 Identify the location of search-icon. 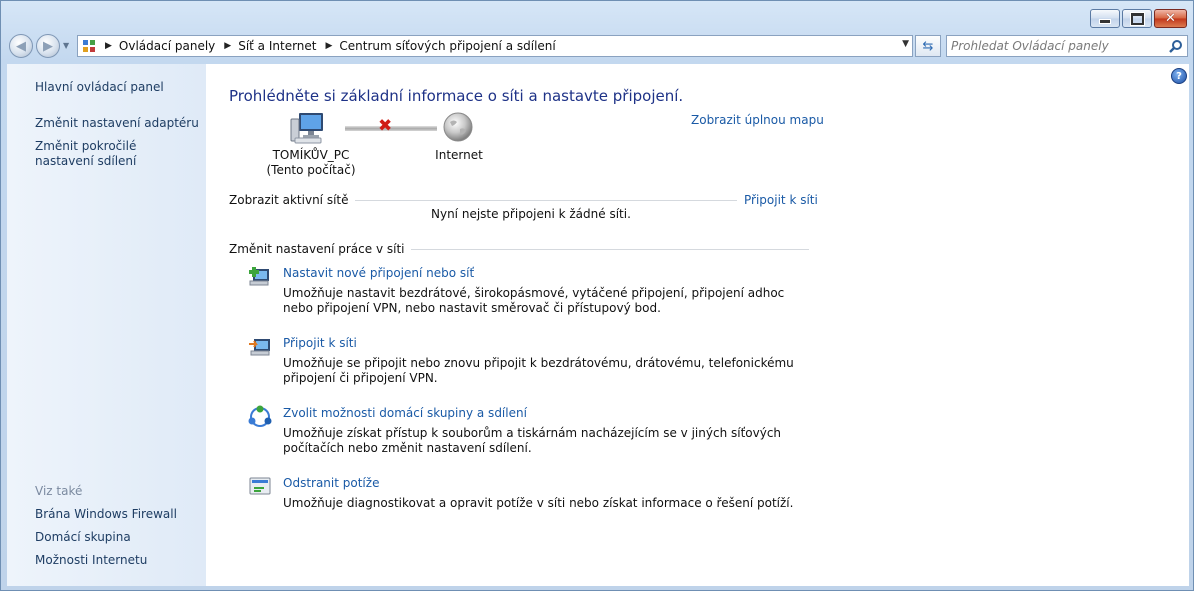
(1175, 46).